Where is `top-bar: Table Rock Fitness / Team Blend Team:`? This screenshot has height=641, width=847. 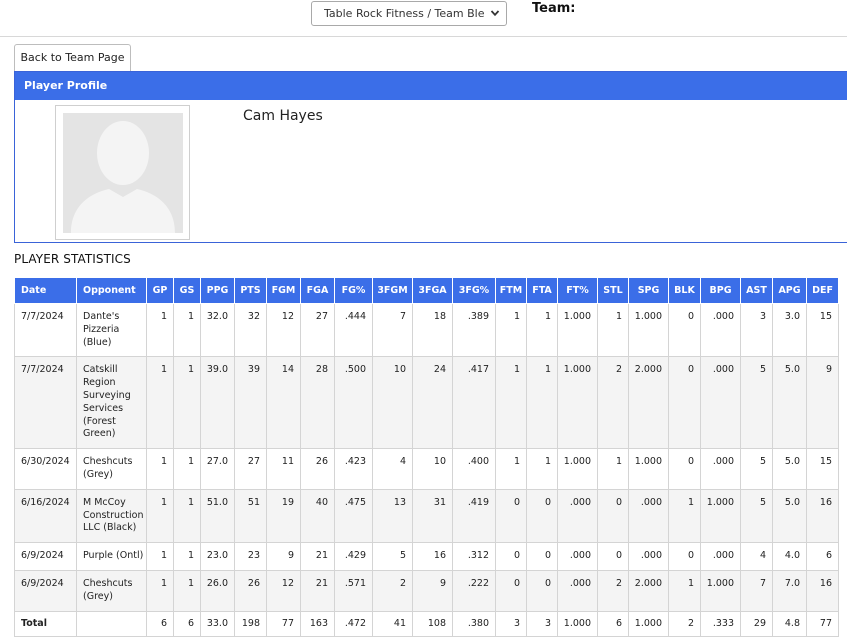
top-bar: Table Rock Fitness / Team Blend Team: is located at coordinates (423, 18).